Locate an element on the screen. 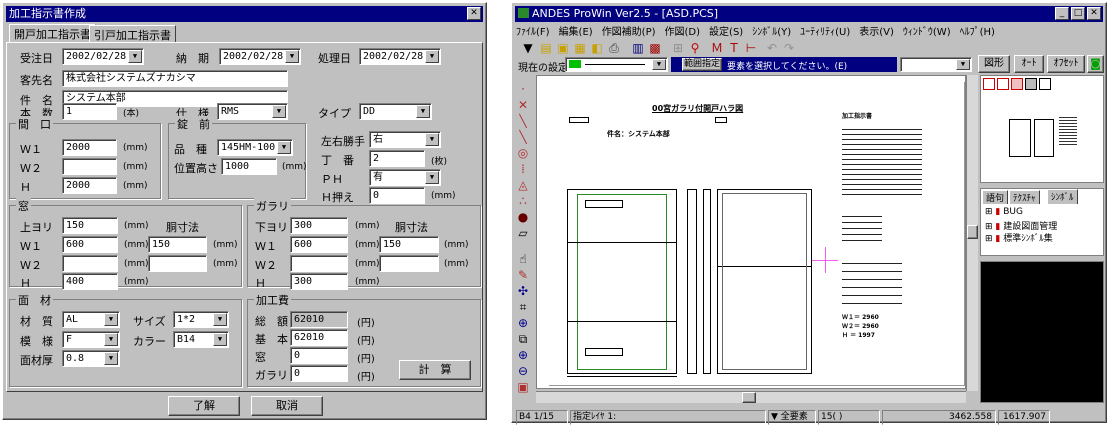 This screenshot has height=427, width=1110. tab-phrase: 語句 is located at coordinates (995, 197).